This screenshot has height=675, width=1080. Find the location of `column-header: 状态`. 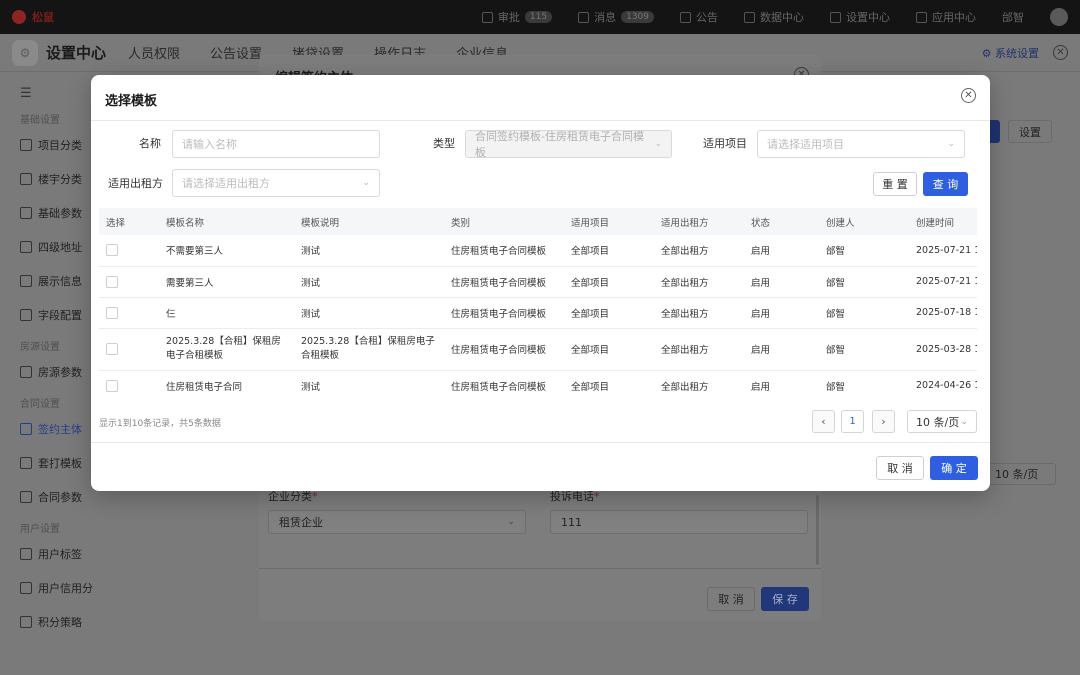

column-header: 状态 is located at coordinates (781, 221).